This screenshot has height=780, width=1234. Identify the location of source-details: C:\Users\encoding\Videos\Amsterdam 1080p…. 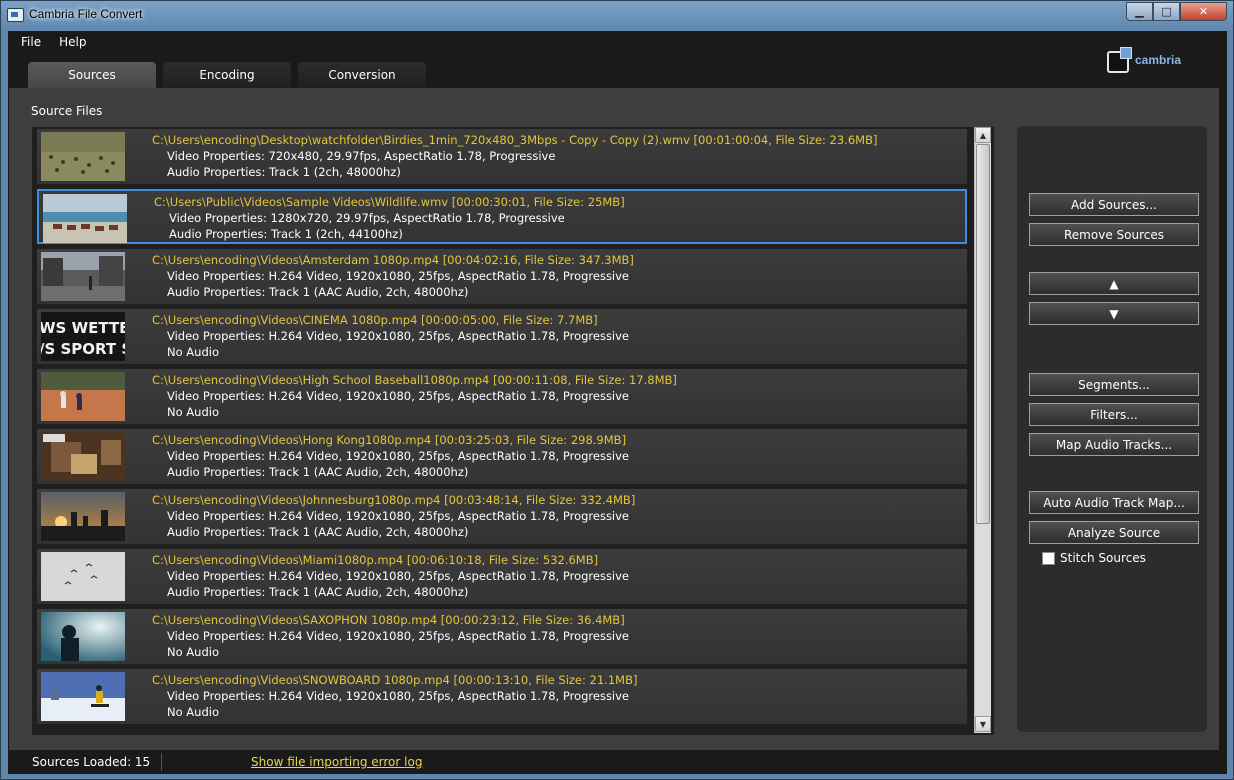
(393, 276).